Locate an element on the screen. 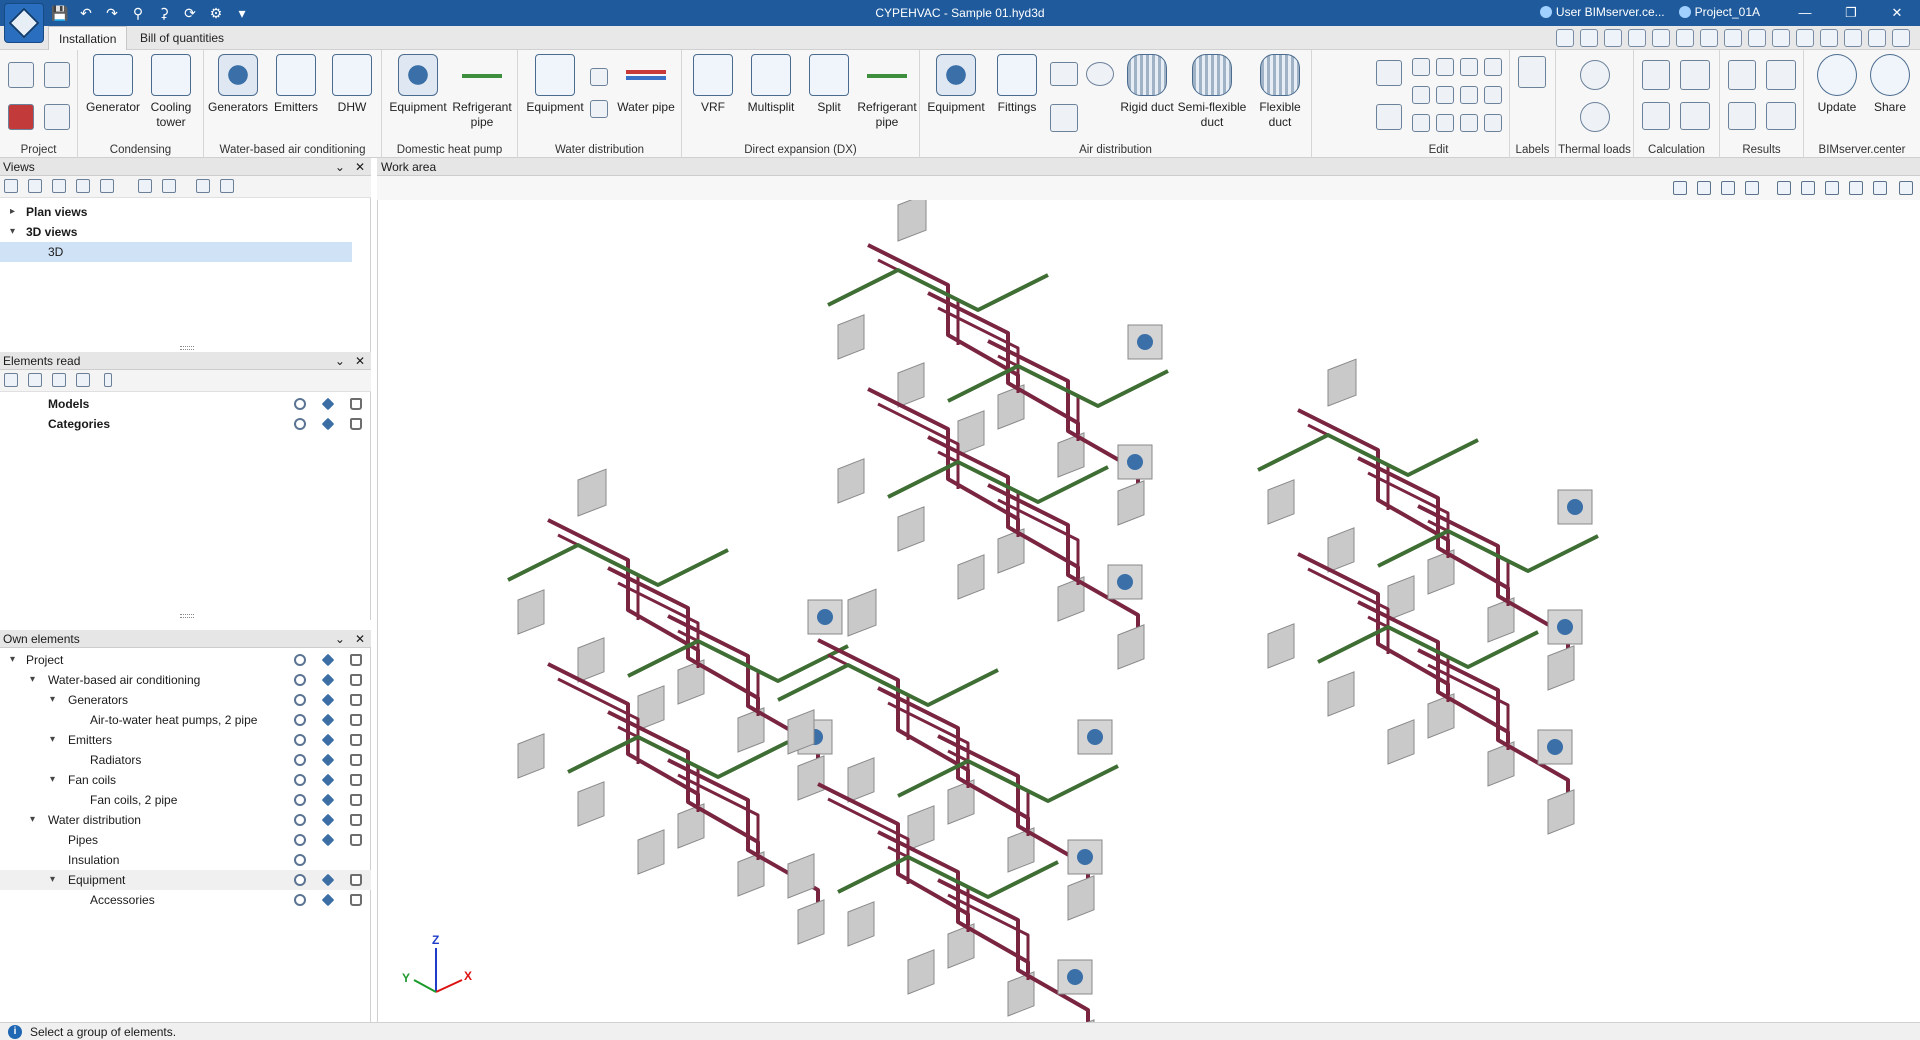  move-icon is located at coordinates (1421, 67).